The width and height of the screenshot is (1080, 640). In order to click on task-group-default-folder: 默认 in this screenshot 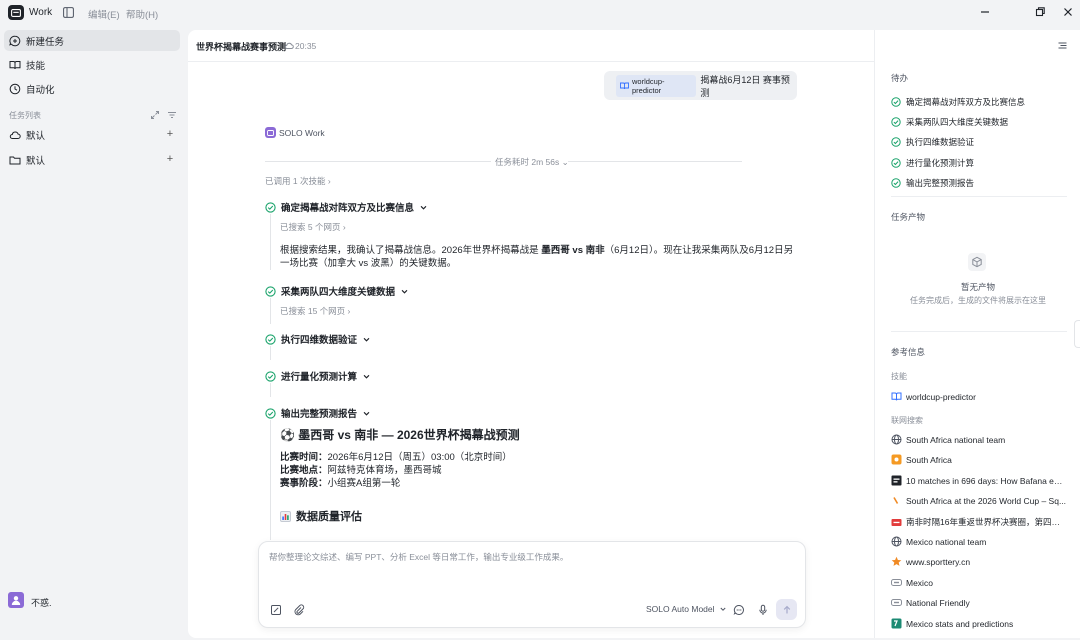, I will do `click(92, 159)`.